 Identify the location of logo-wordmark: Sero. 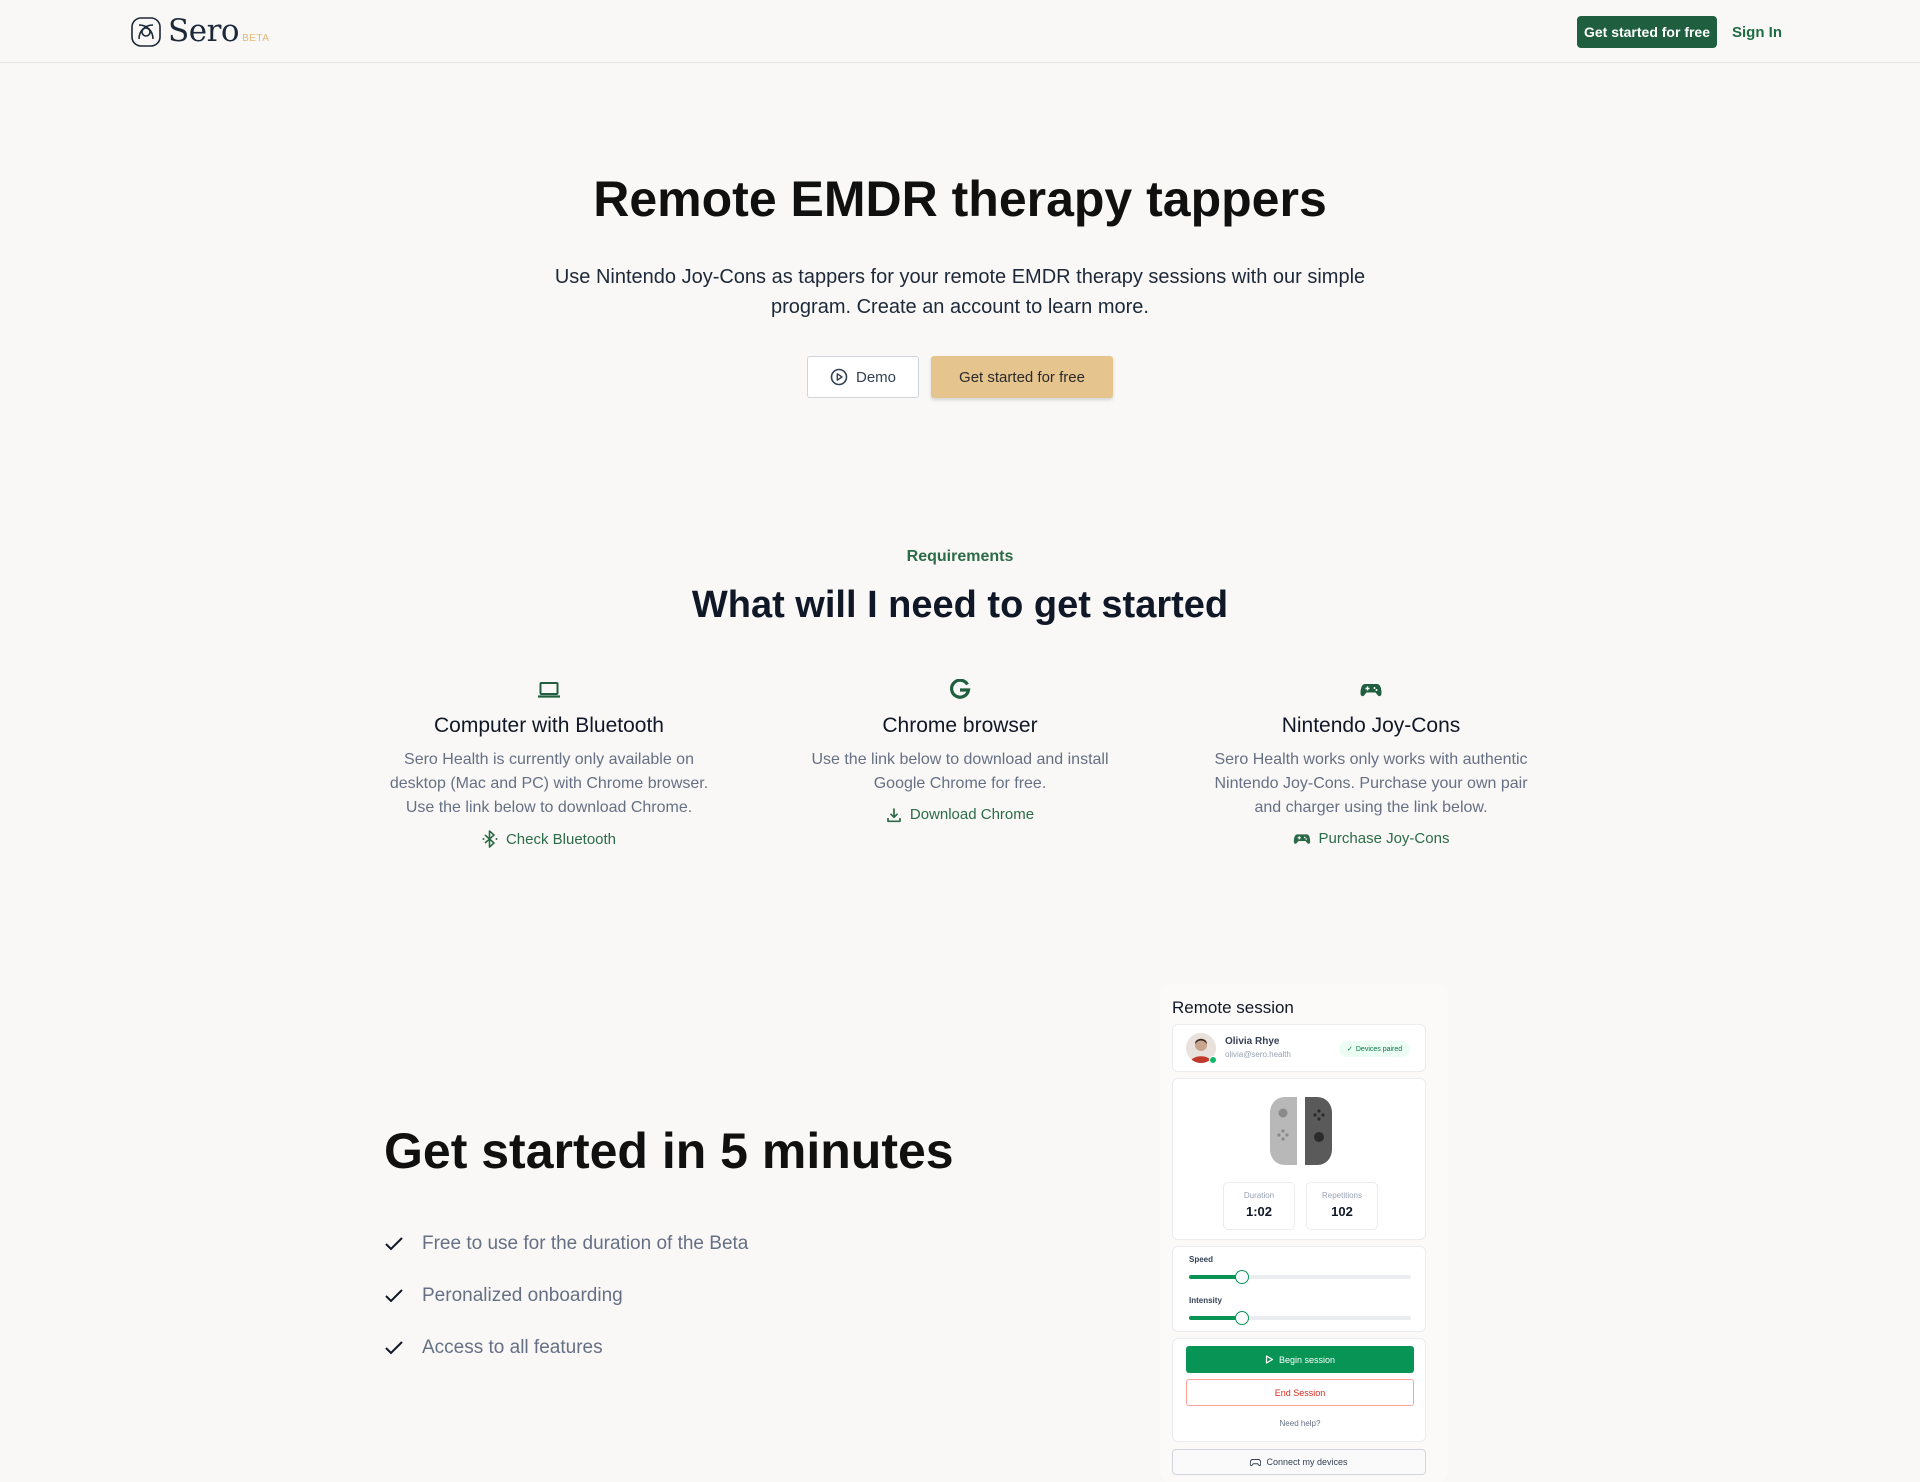
(204, 31).